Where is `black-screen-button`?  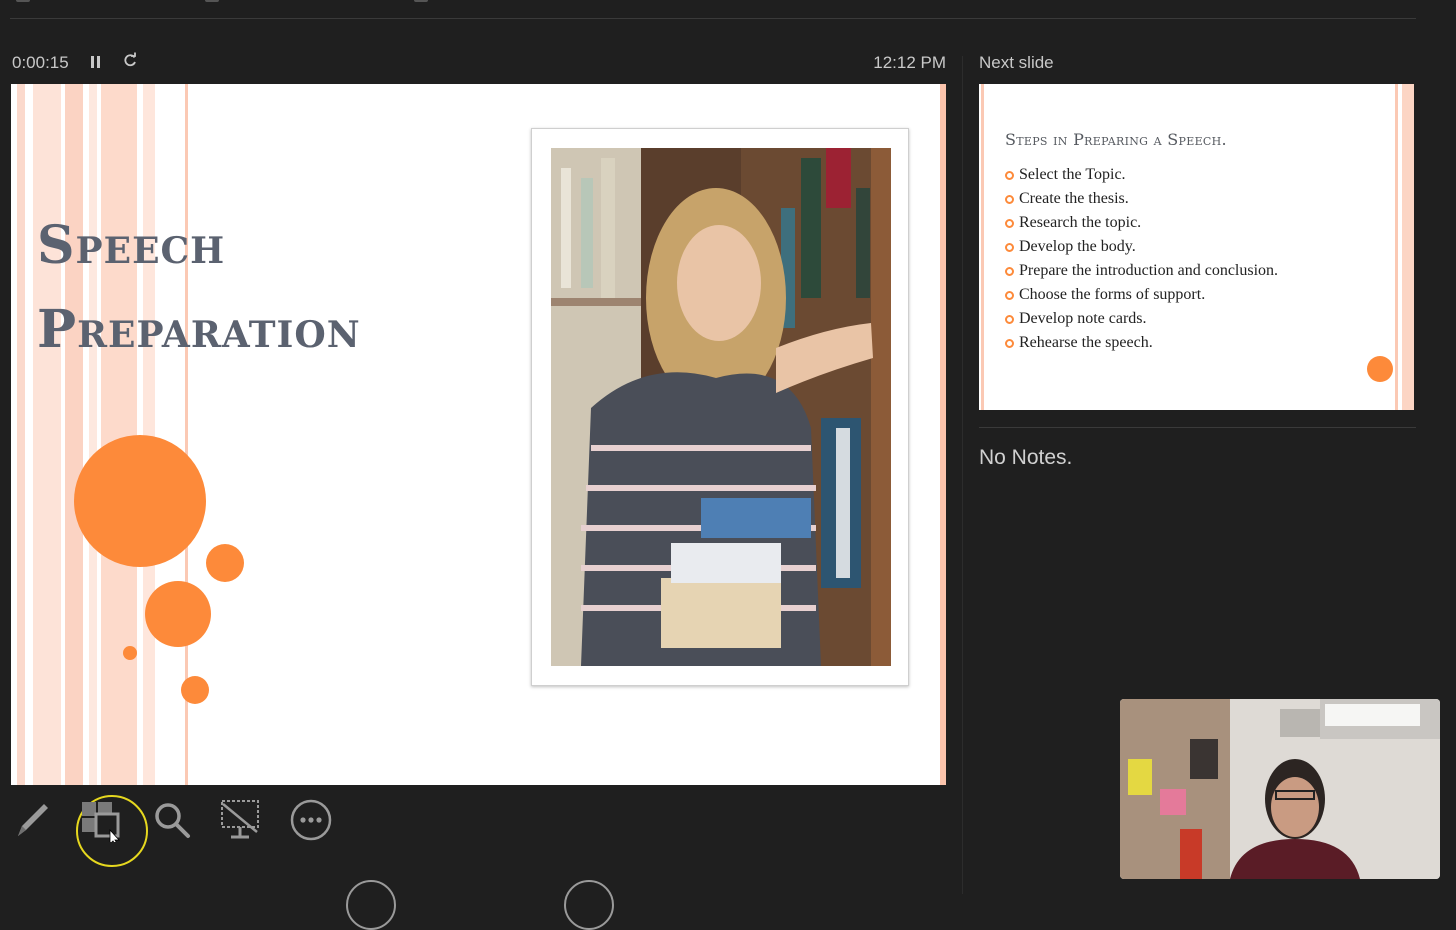 black-screen-button is located at coordinates (241, 820).